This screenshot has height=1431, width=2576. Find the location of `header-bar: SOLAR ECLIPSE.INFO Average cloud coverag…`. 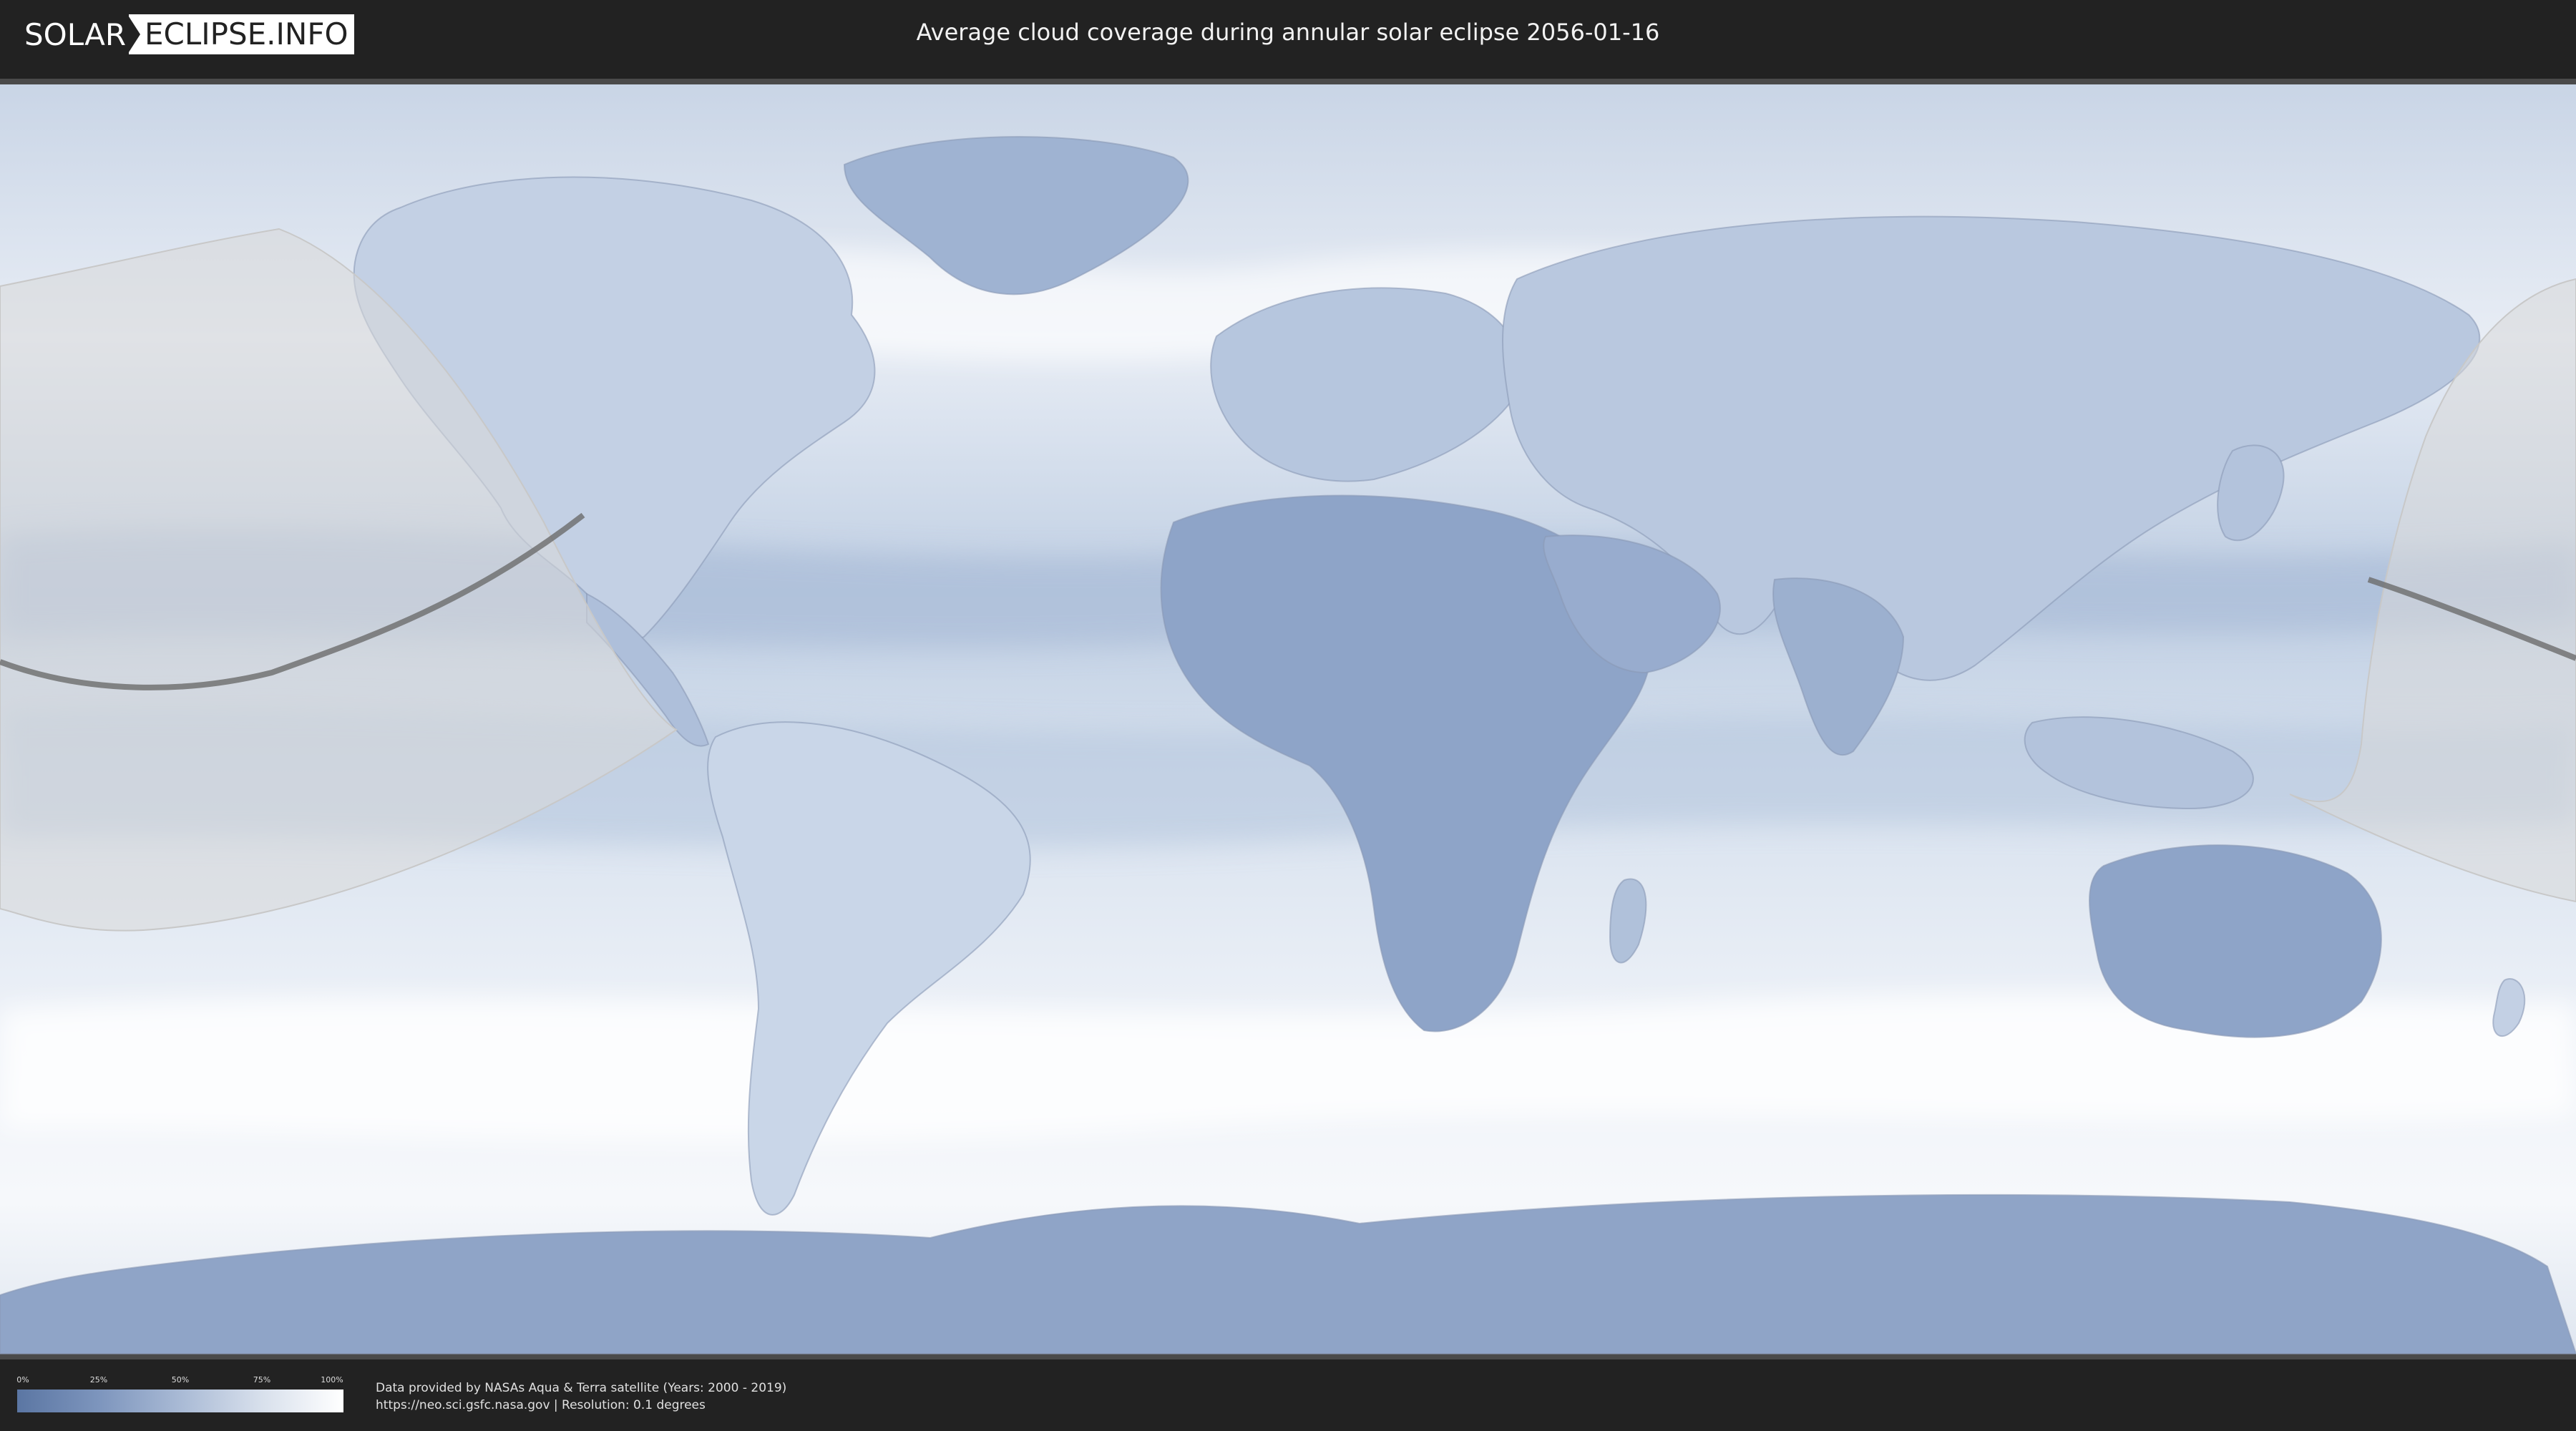

header-bar: SOLAR ECLIPSE.INFO Average cloud coverag… is located at coordinates (1288, 36).